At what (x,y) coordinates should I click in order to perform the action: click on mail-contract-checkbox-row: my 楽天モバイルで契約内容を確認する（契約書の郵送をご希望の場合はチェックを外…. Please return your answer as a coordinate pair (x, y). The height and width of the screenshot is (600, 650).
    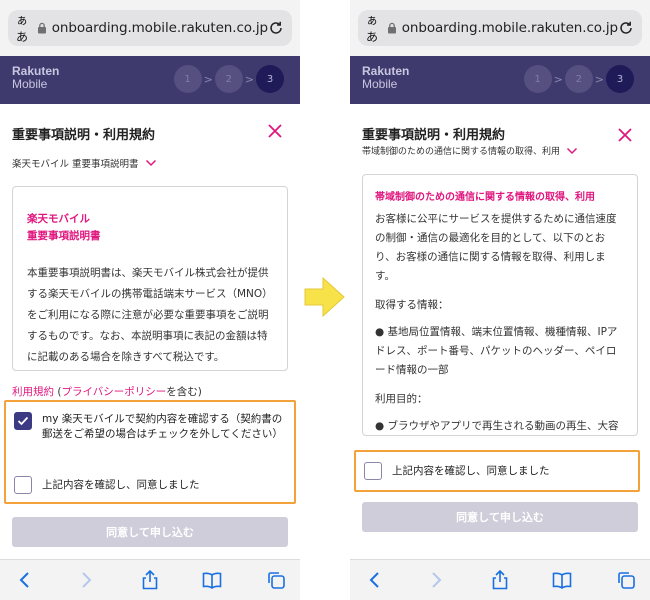
    Looking at the image, I should click on (149, 427).